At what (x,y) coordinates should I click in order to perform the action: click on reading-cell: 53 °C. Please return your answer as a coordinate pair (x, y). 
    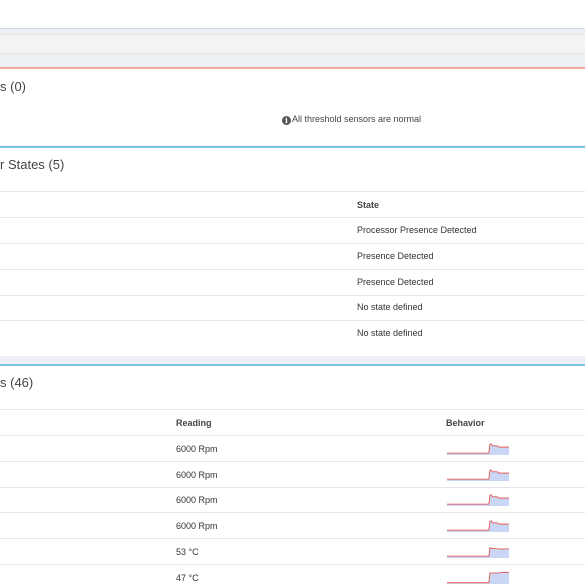
    Looking at the image, I should click on (187, 552).